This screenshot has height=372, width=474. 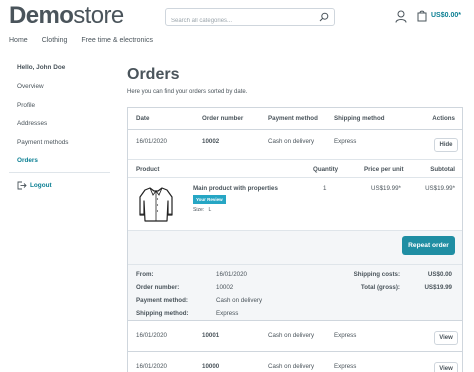 I want to click on column-quantity: Quantity, so click(x=326, y=169).